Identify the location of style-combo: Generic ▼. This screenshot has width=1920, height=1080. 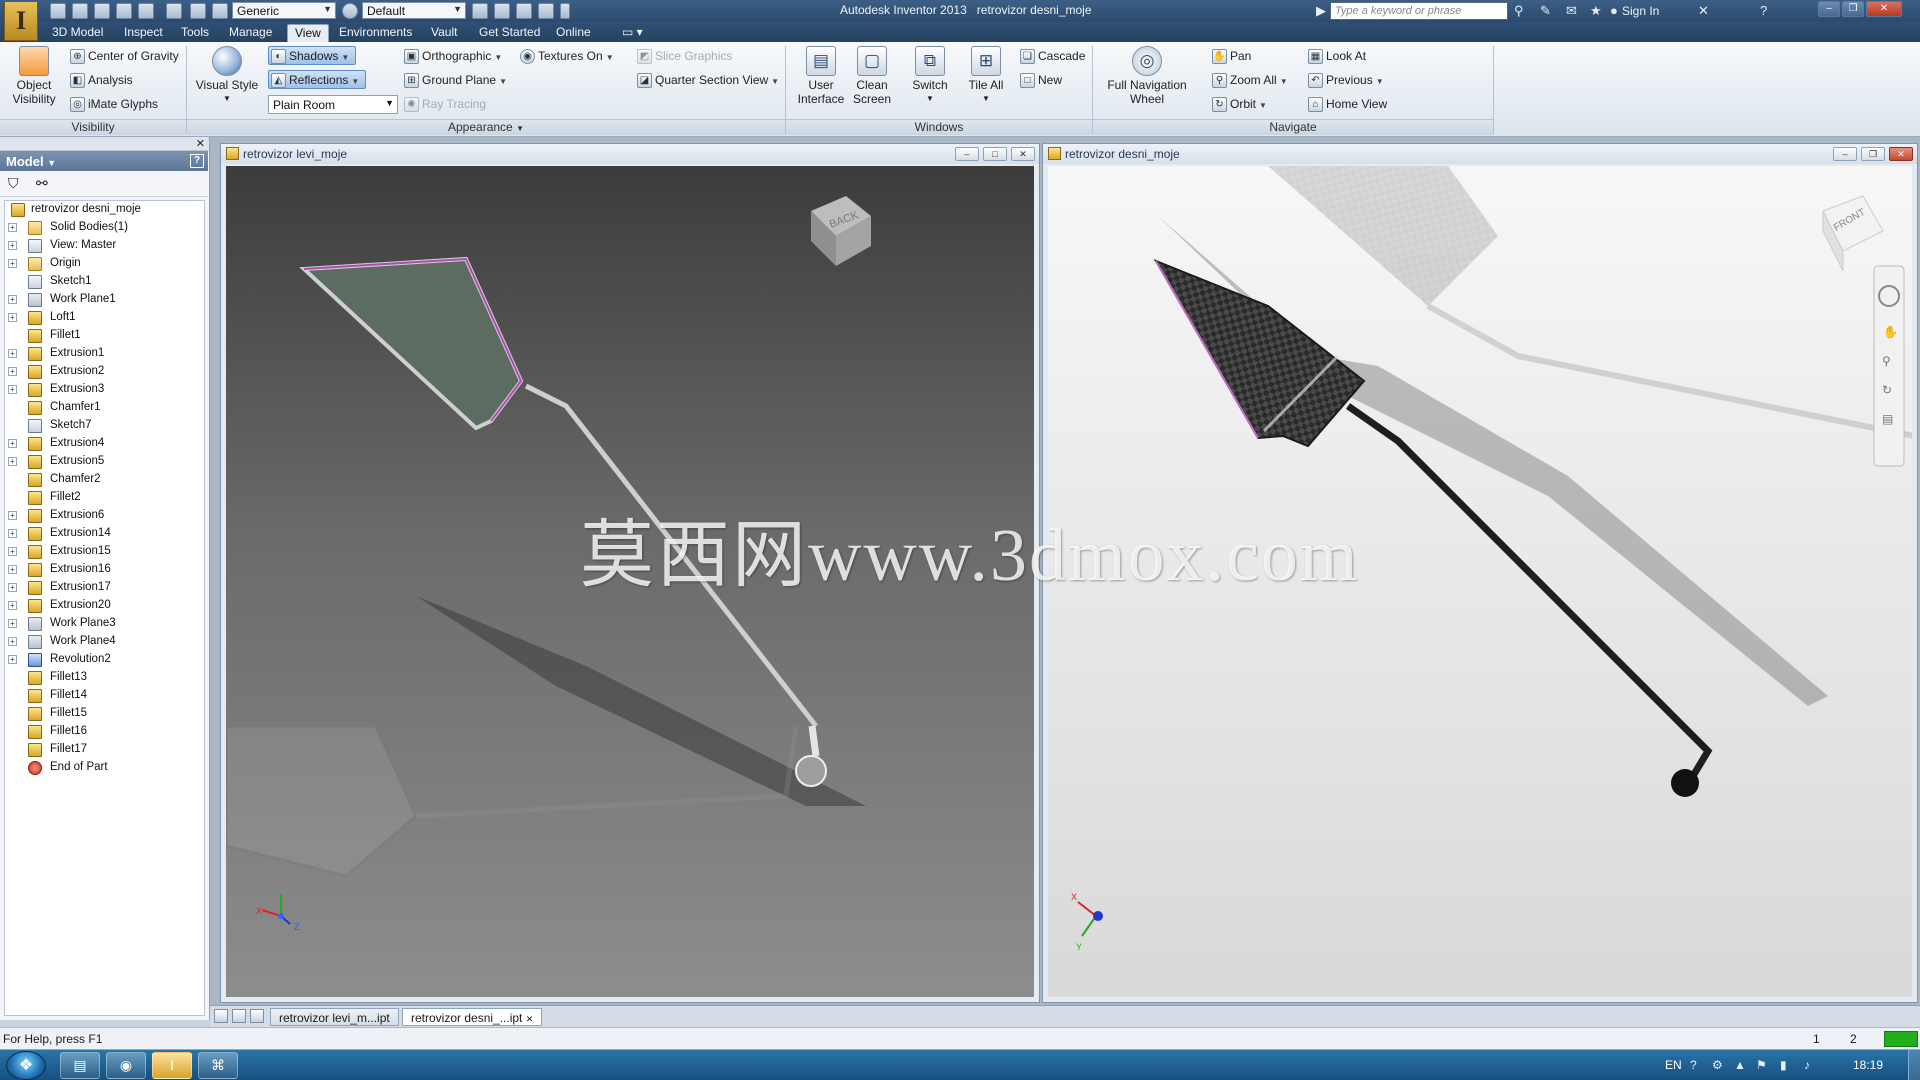
(284, 10).